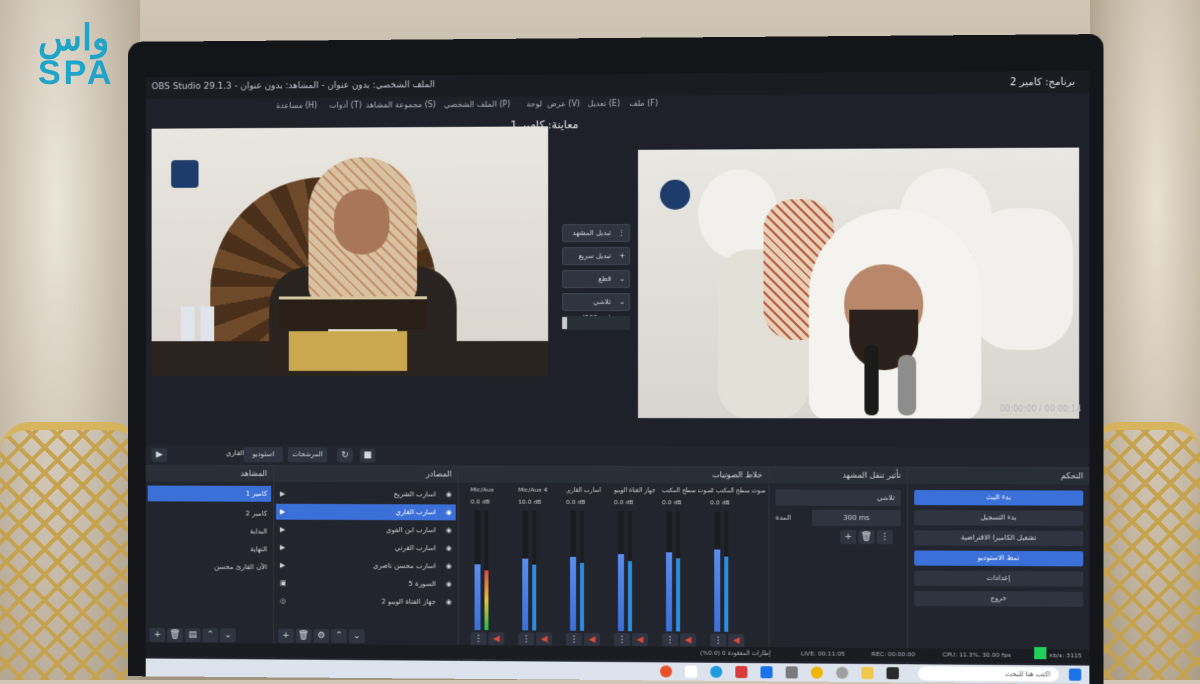 This screenshot has width=1200, height=684. What do you see at coordinates (401, 104) in the screenshot?
I see `menu-scene-collection: مجموعة المشاهد (S)` at bounding box center [401, 104].